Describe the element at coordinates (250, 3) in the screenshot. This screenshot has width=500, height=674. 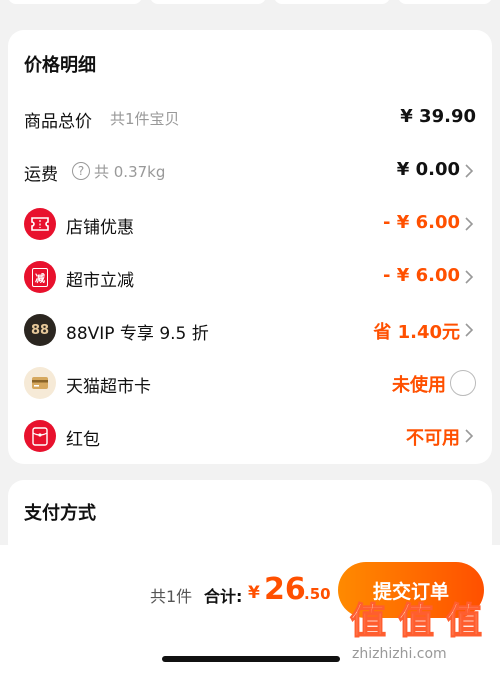
I see `previous-cards-strip` at that location.